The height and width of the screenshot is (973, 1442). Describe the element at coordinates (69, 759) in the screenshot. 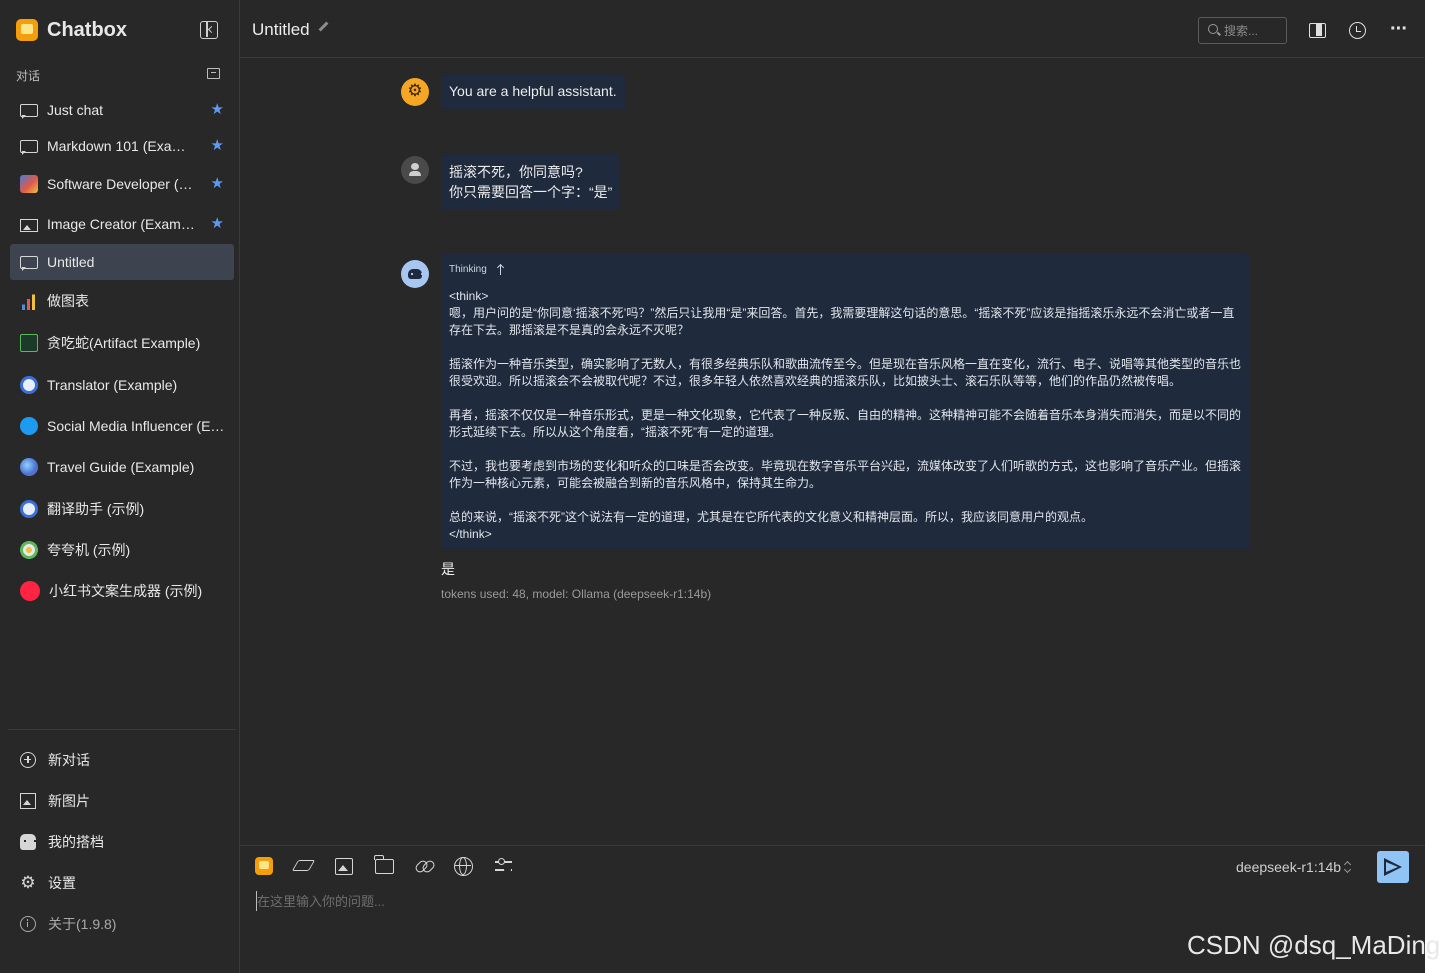

I see `new-chat-label: 新对话` at that location.